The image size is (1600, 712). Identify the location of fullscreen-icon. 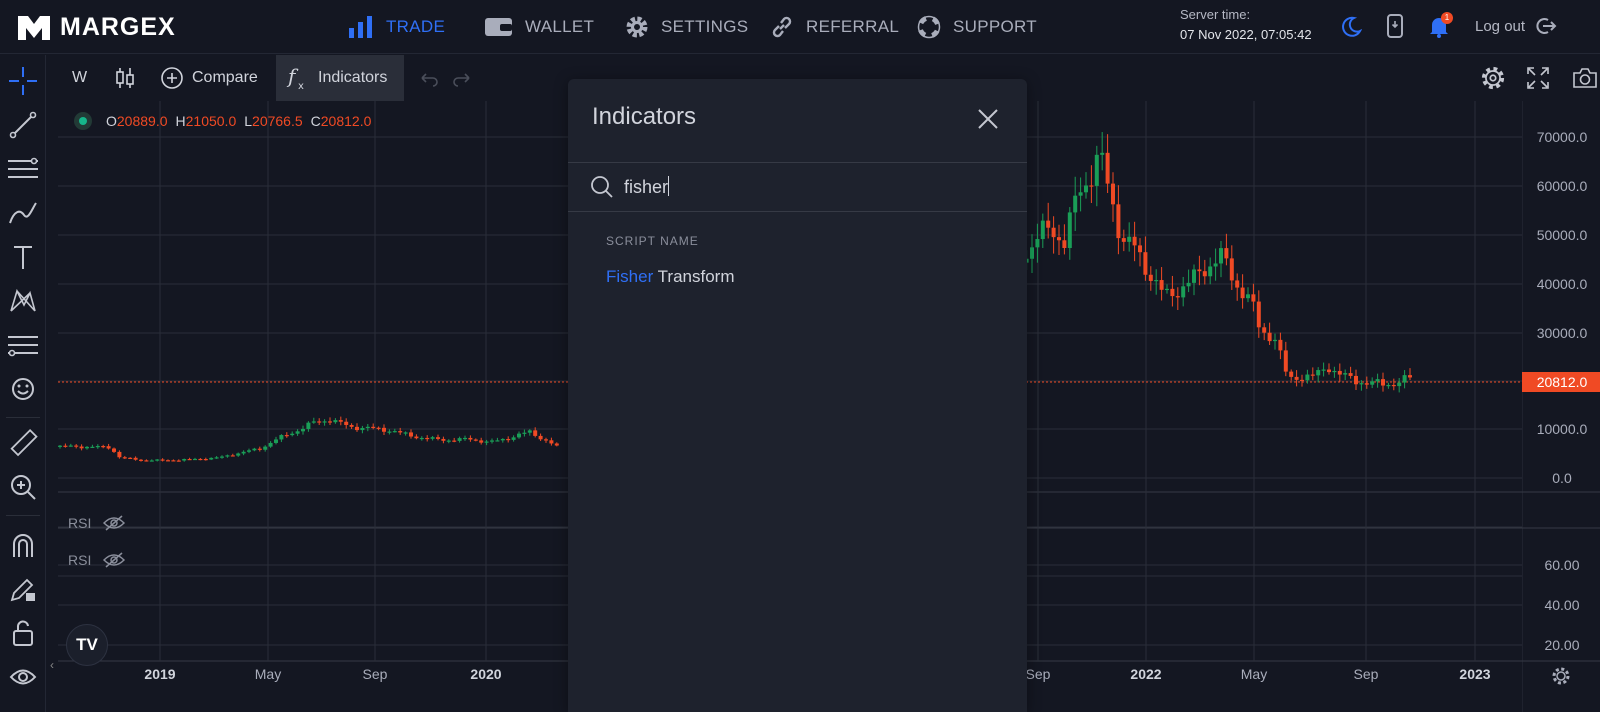
(1538, 78).